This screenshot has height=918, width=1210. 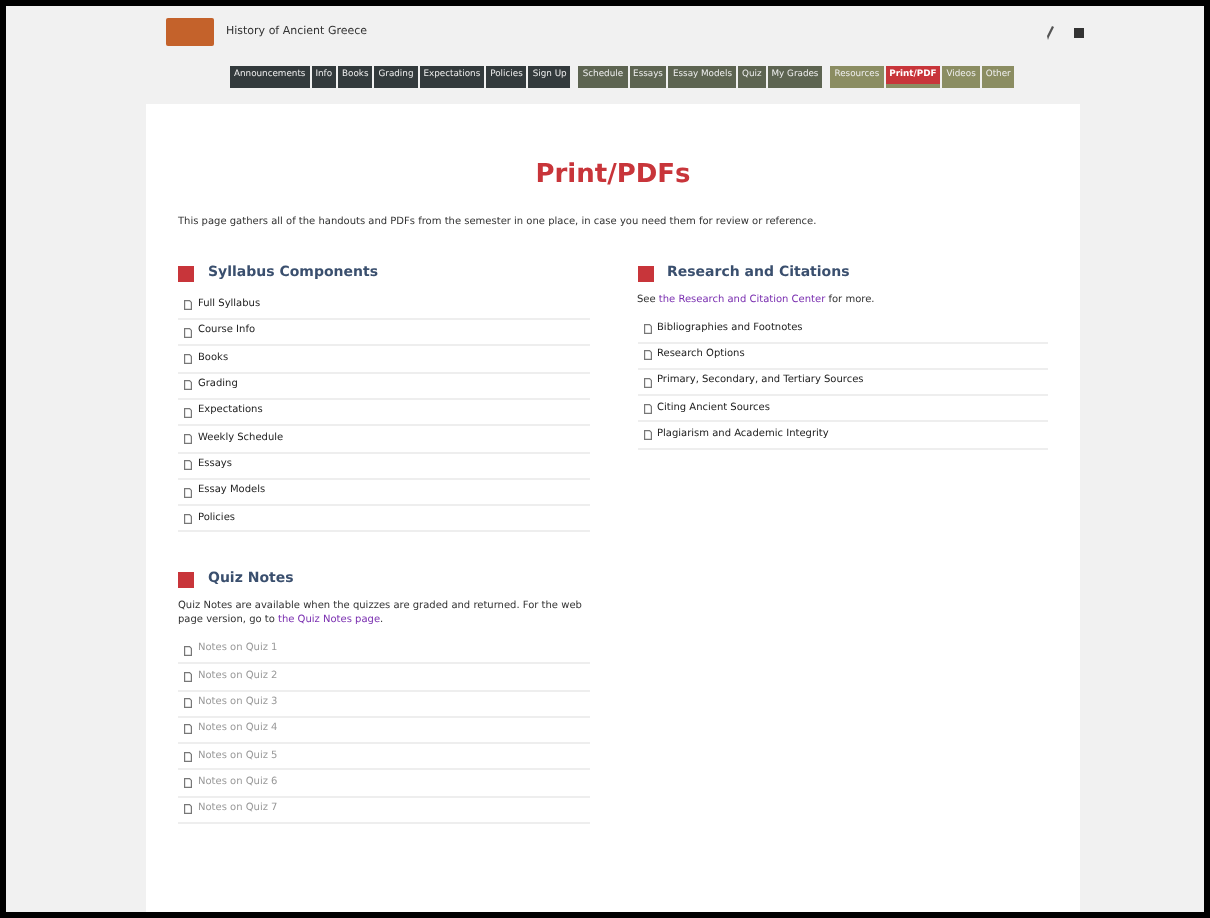 I want to click on pencil-icon, so click(x=1050, y=32).